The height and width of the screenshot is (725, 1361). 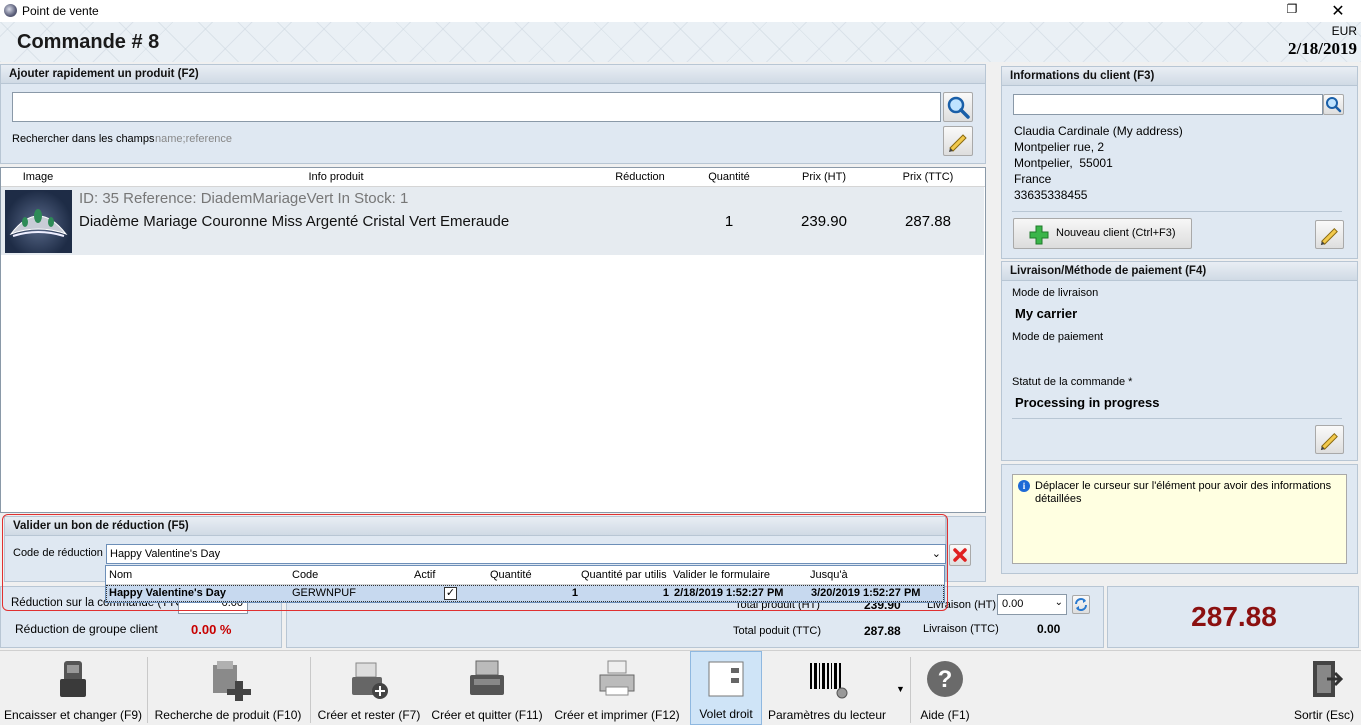 What do you see at coordinates (1179, 76) in the screenshot?
I see `client-heading: Informations du client (F3)` at bounding box center [1179, 76].